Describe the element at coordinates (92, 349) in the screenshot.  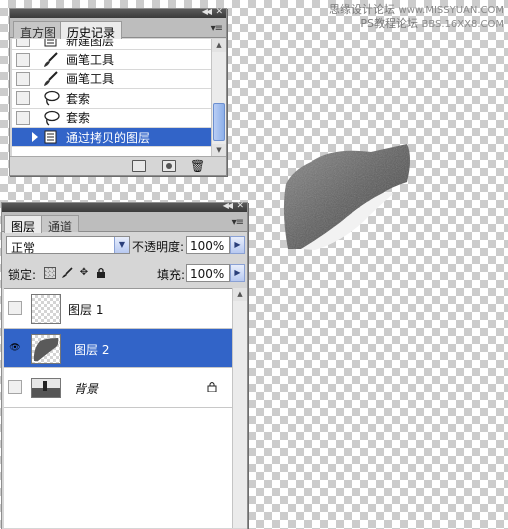
I see `layer-name: 图层 2` at that location.